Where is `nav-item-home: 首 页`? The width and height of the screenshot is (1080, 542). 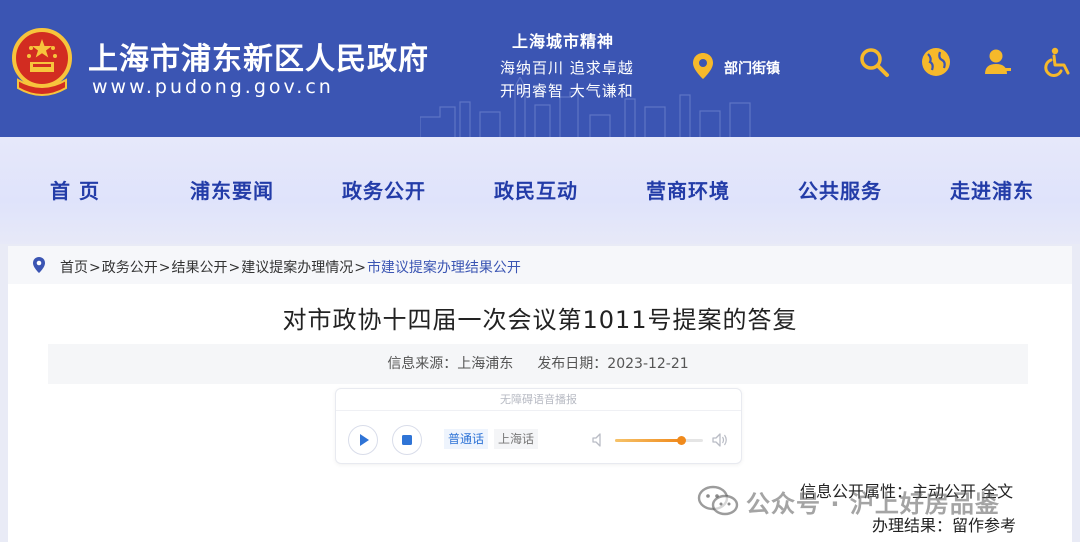 nav-item-home: 首 页 is located at coordinates (75, 189).